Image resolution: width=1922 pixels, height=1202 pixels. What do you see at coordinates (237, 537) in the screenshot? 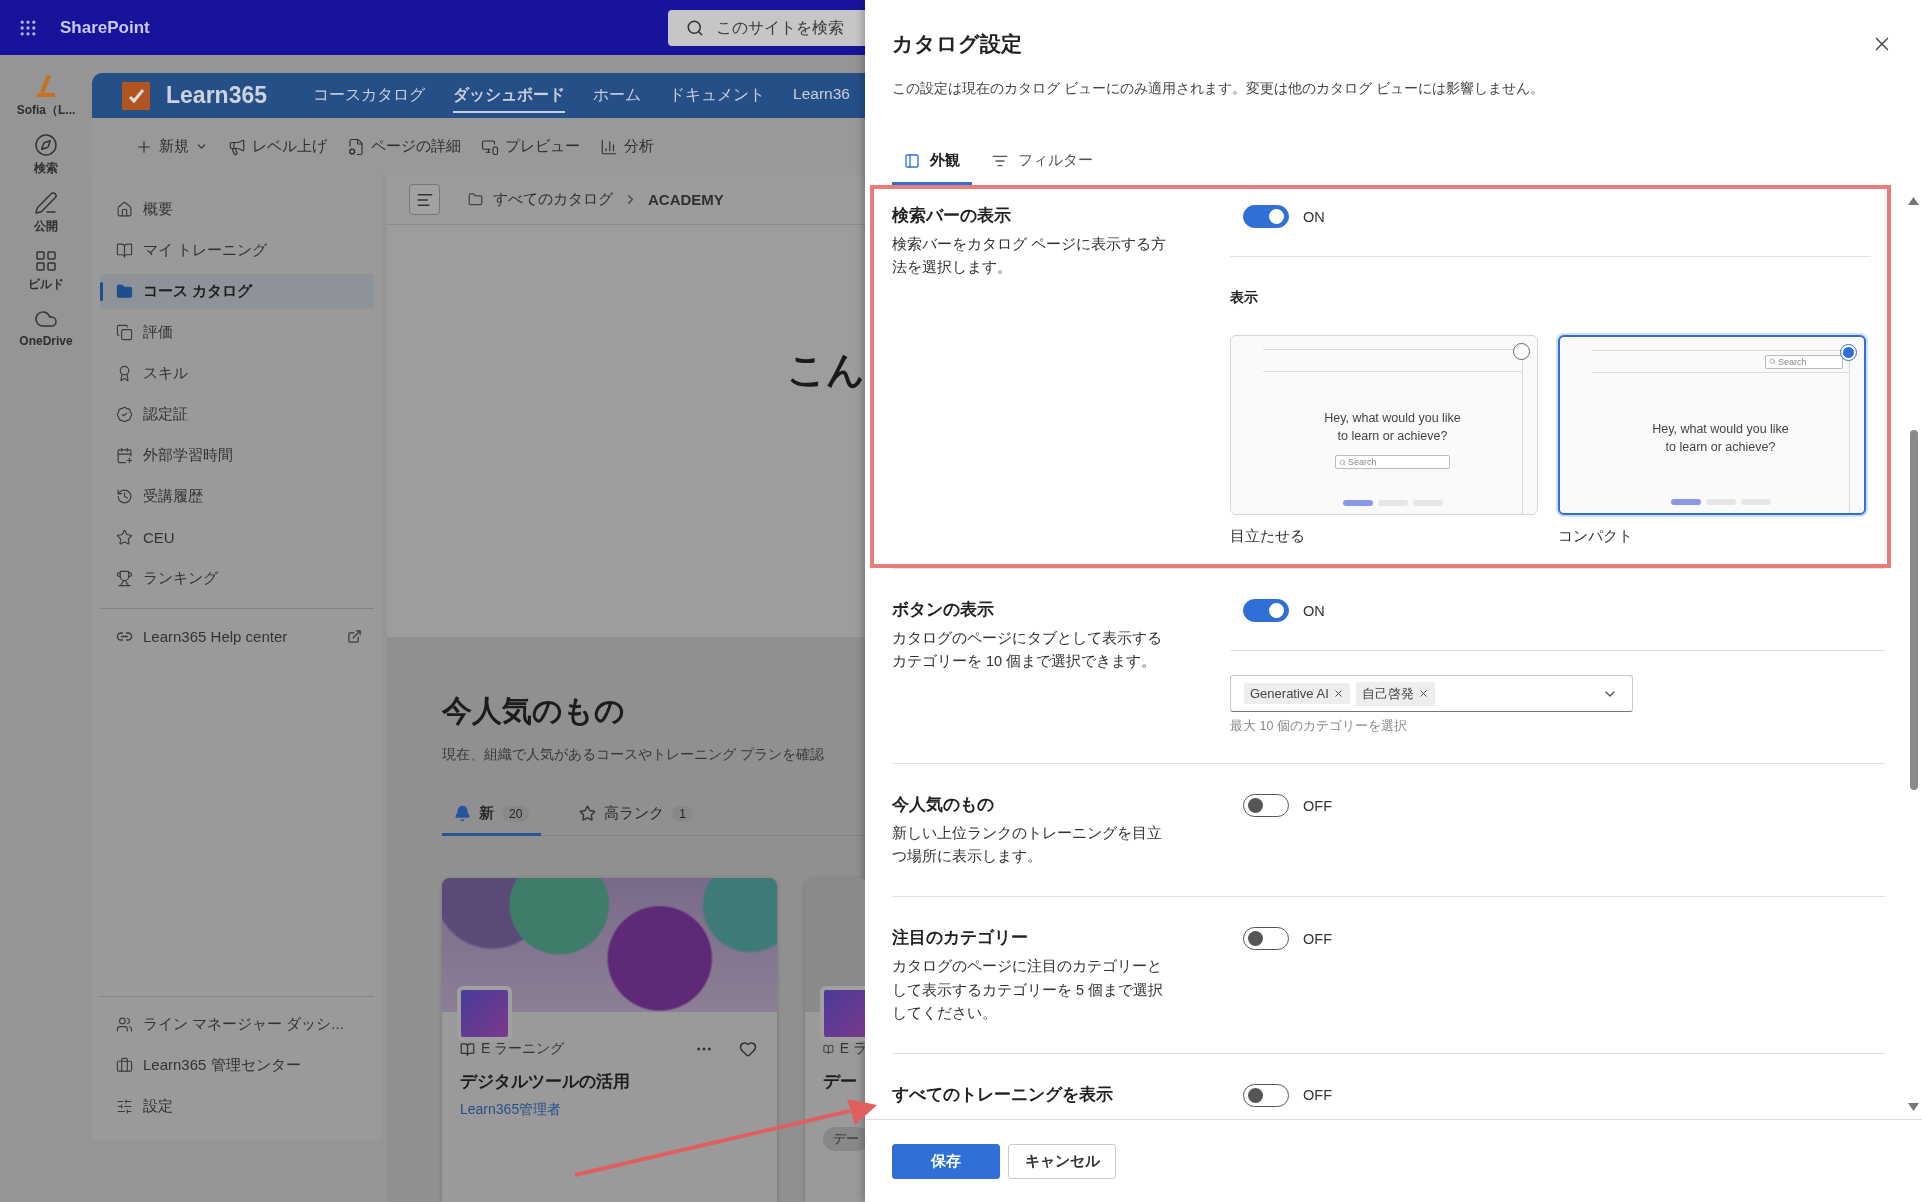
I see `nav-item: CEU` at bounding box center [237, 537].